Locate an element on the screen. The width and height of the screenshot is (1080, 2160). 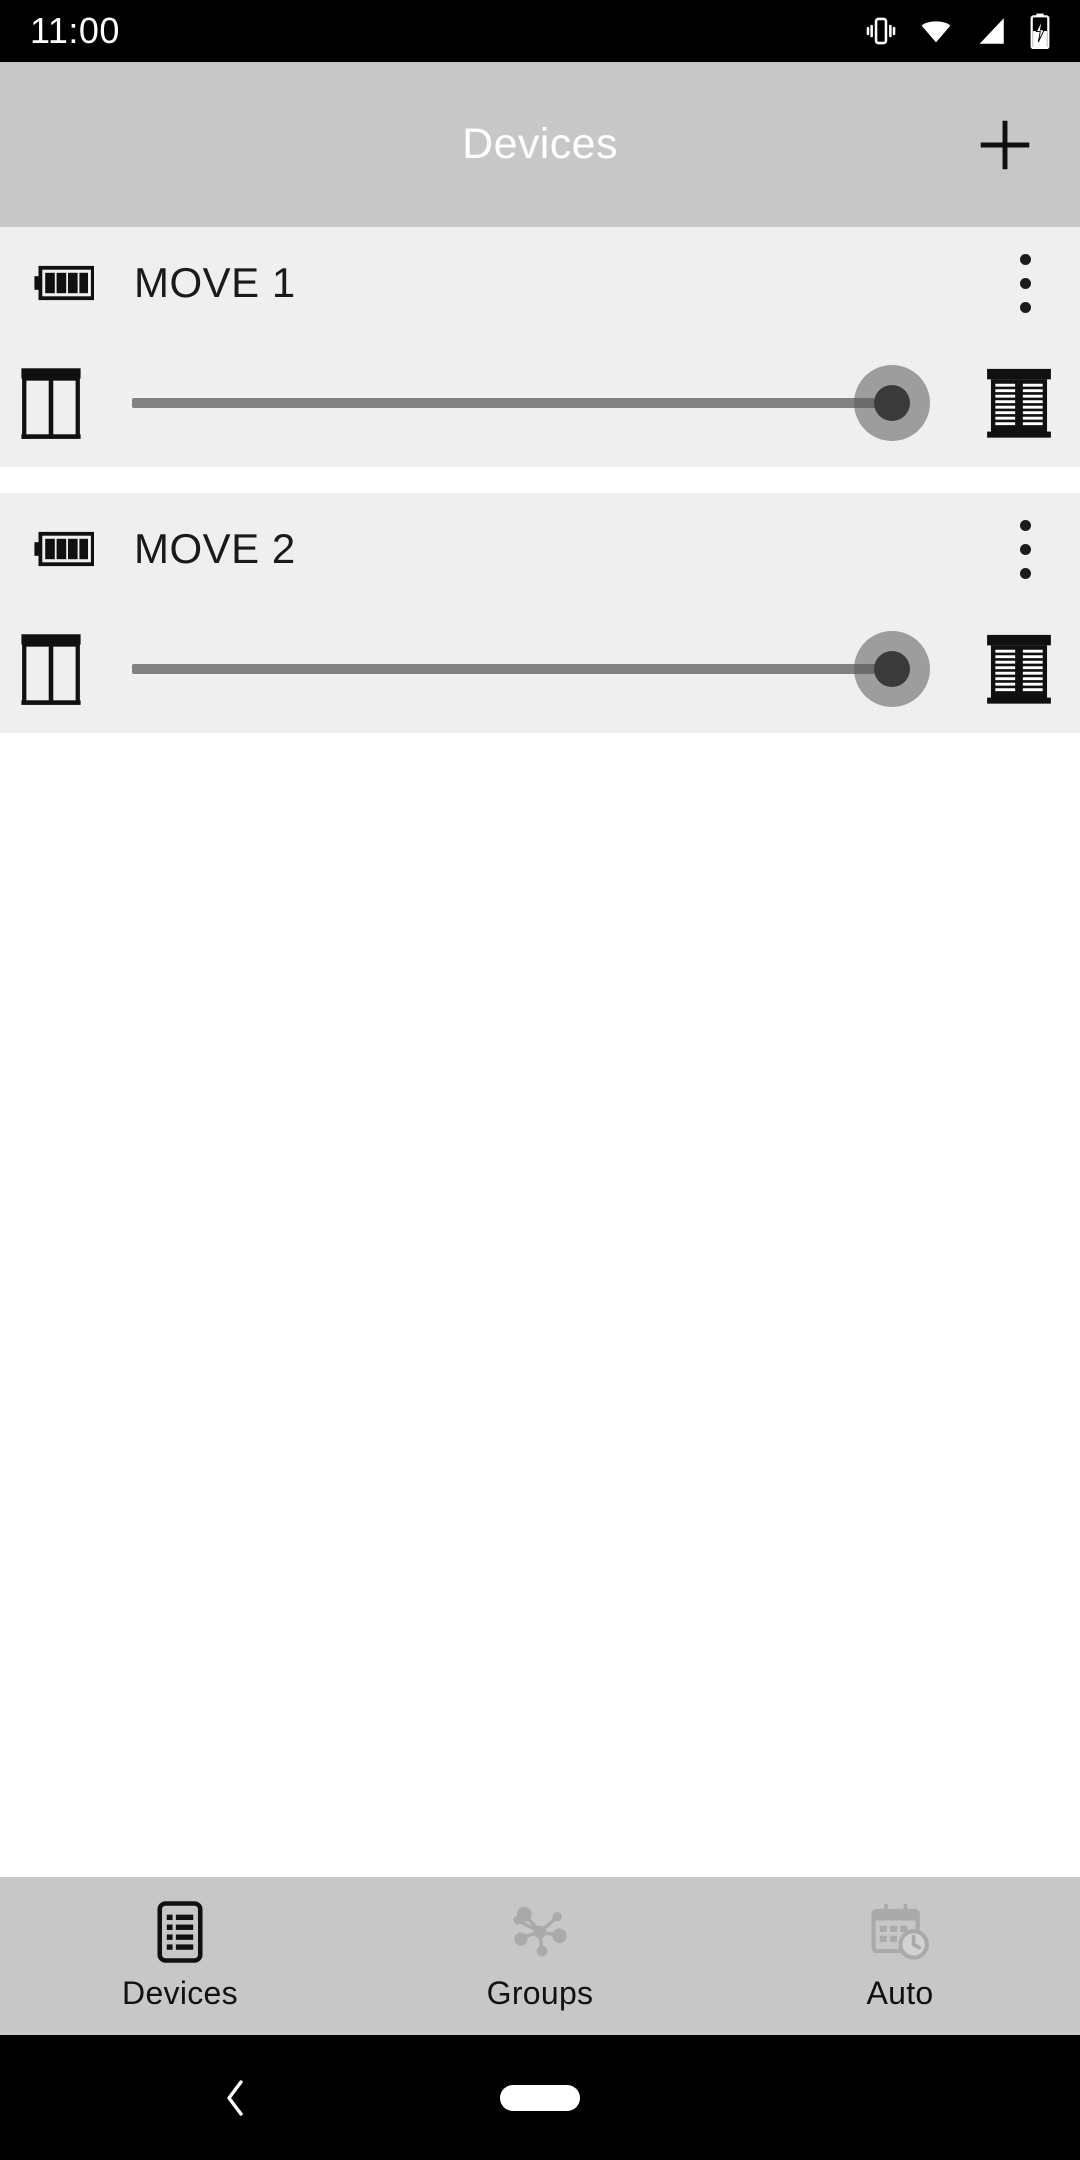
app-bar: Devices is located at coordinates (540, 144).